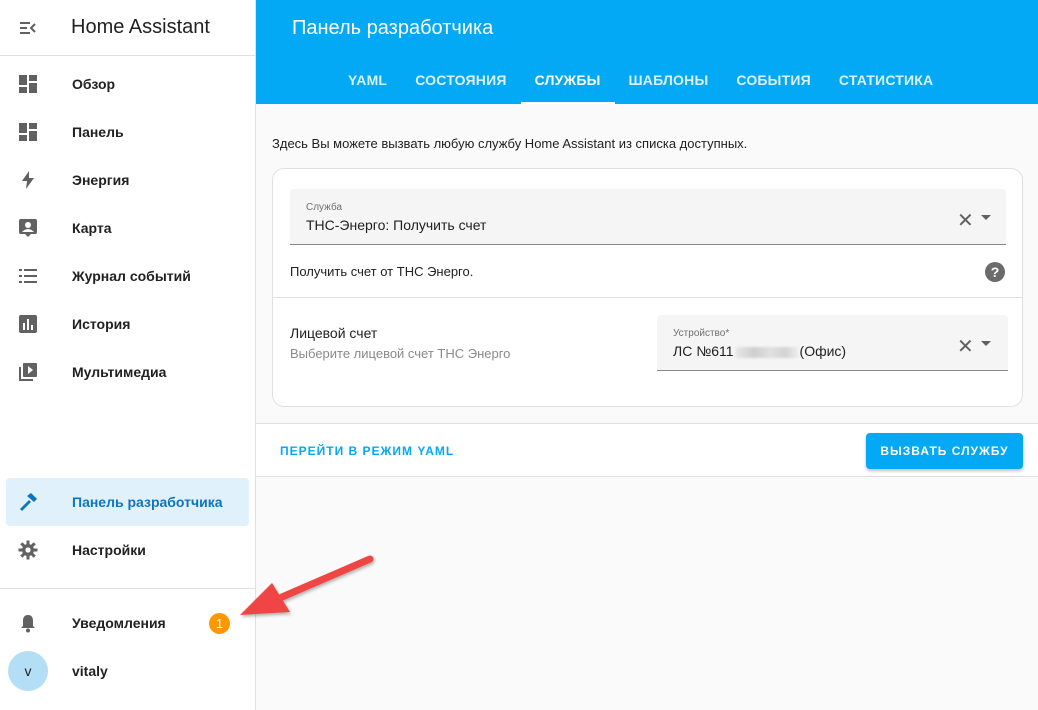  What do you see at coordinates (567, 80) in the screenshot?
I see `tab-services: СЛУЖБЫ` at bounding box center [567, 80].